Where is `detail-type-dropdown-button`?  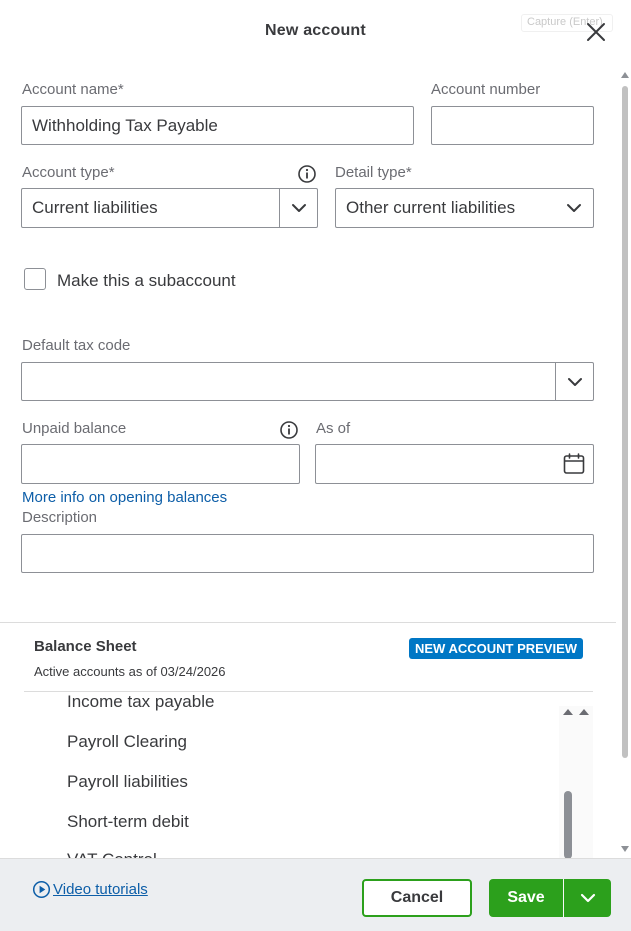
detail-type-dropdown-button is located at coordinates (574, 208).